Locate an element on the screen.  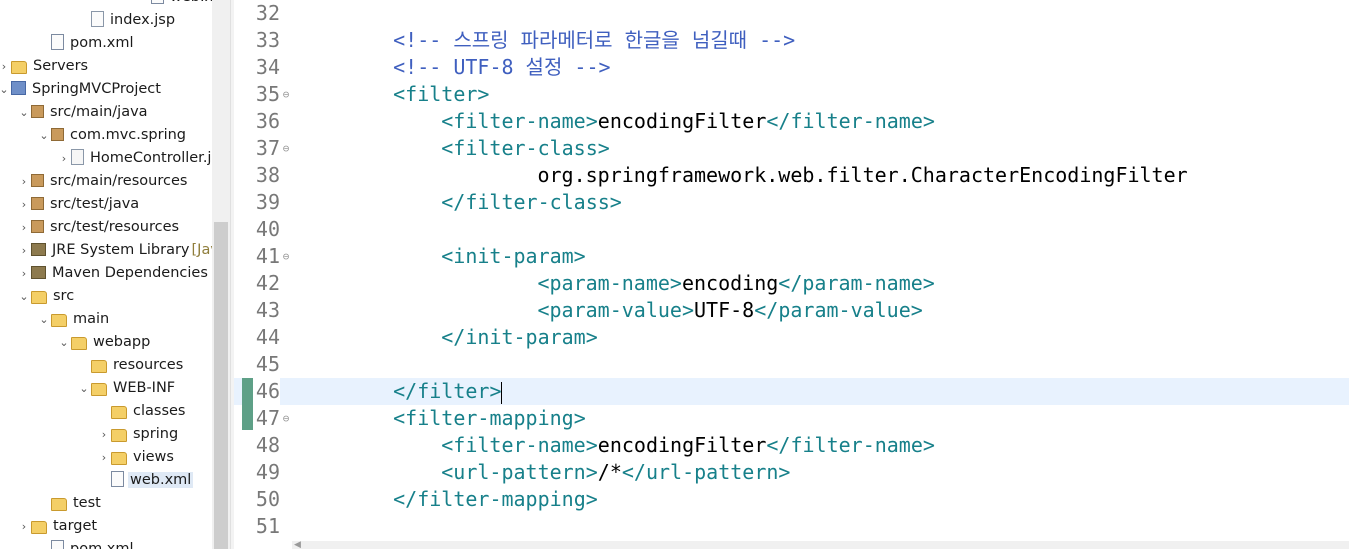
code-content: <param-value>UTF-8</param-value> is located at coordinates (729, 310).